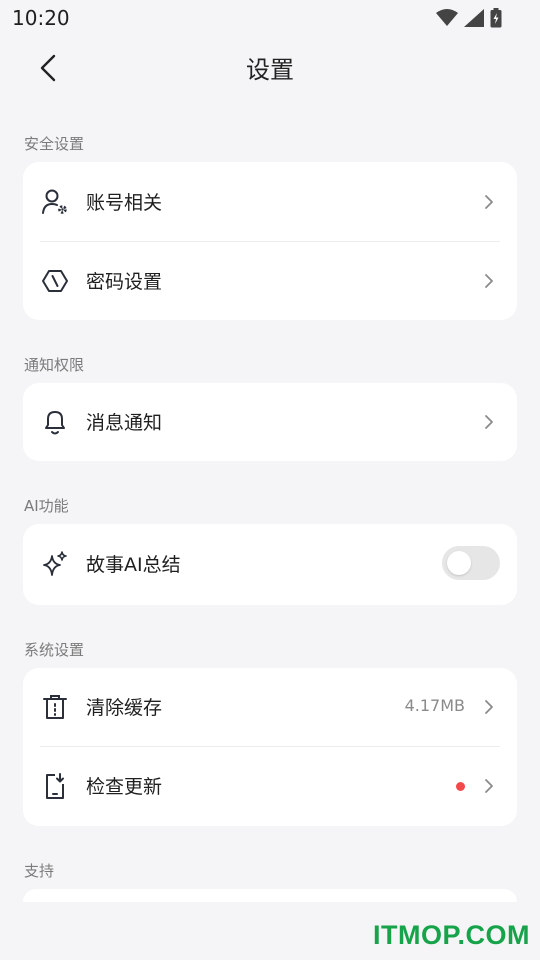 The image size is (540, 960). Describe the element at coordinates (55, 422) in the screenshot. I see `bell-icon` at that location.